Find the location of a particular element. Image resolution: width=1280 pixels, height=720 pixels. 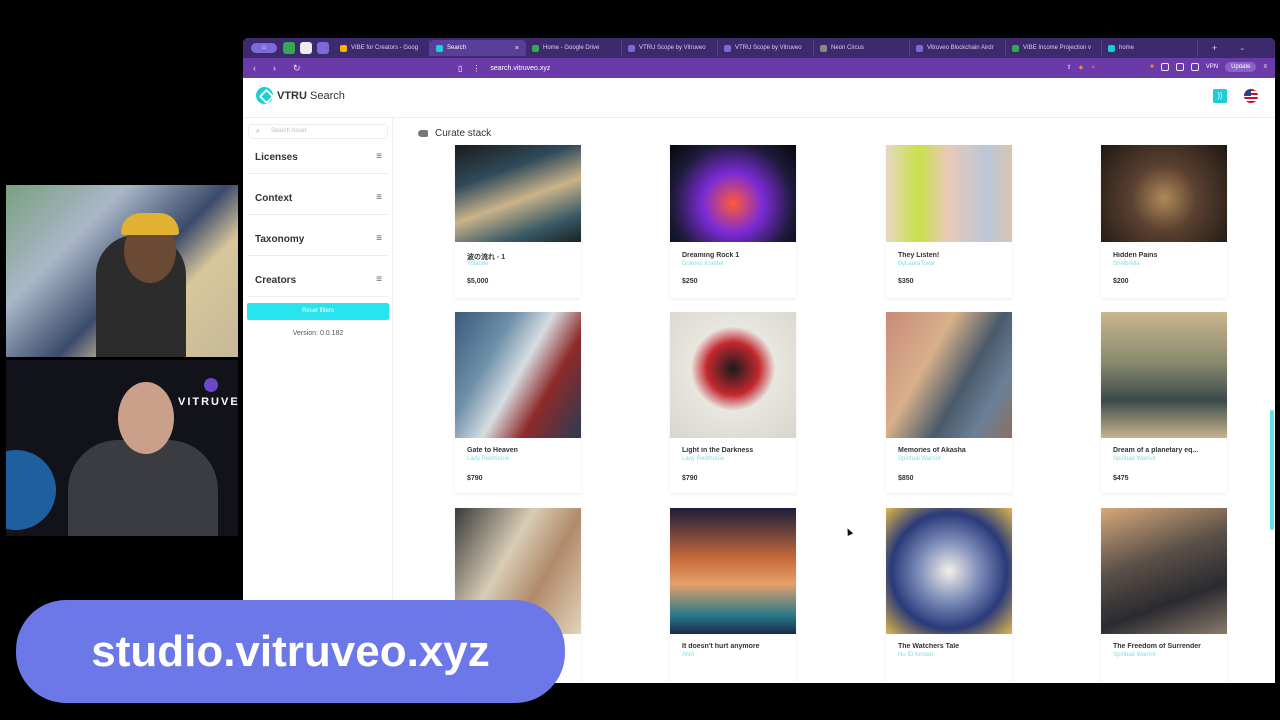

webcam-feed-host is located at coordinates (122, 271).